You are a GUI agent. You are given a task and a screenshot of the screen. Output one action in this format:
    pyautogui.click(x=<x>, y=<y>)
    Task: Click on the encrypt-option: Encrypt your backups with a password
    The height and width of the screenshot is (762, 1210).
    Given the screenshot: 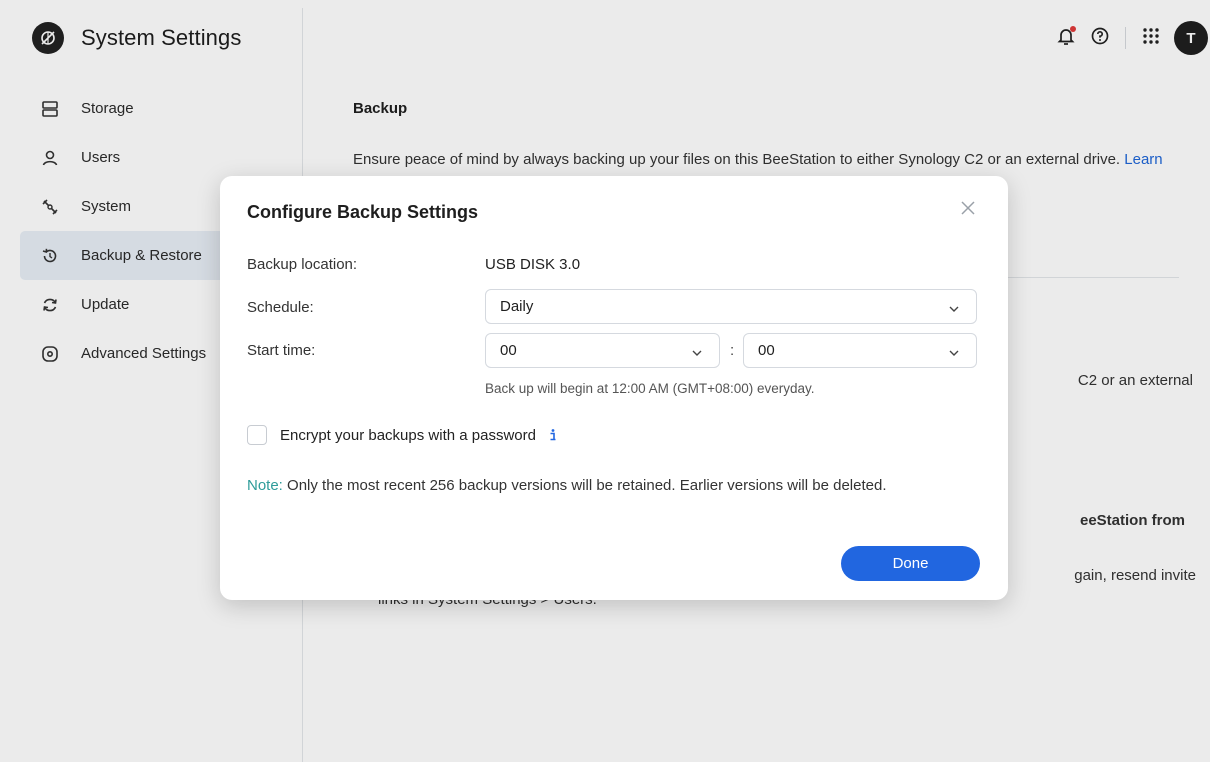 What is the action you would take?
    pyautogui.click(x=403, y=435)
    